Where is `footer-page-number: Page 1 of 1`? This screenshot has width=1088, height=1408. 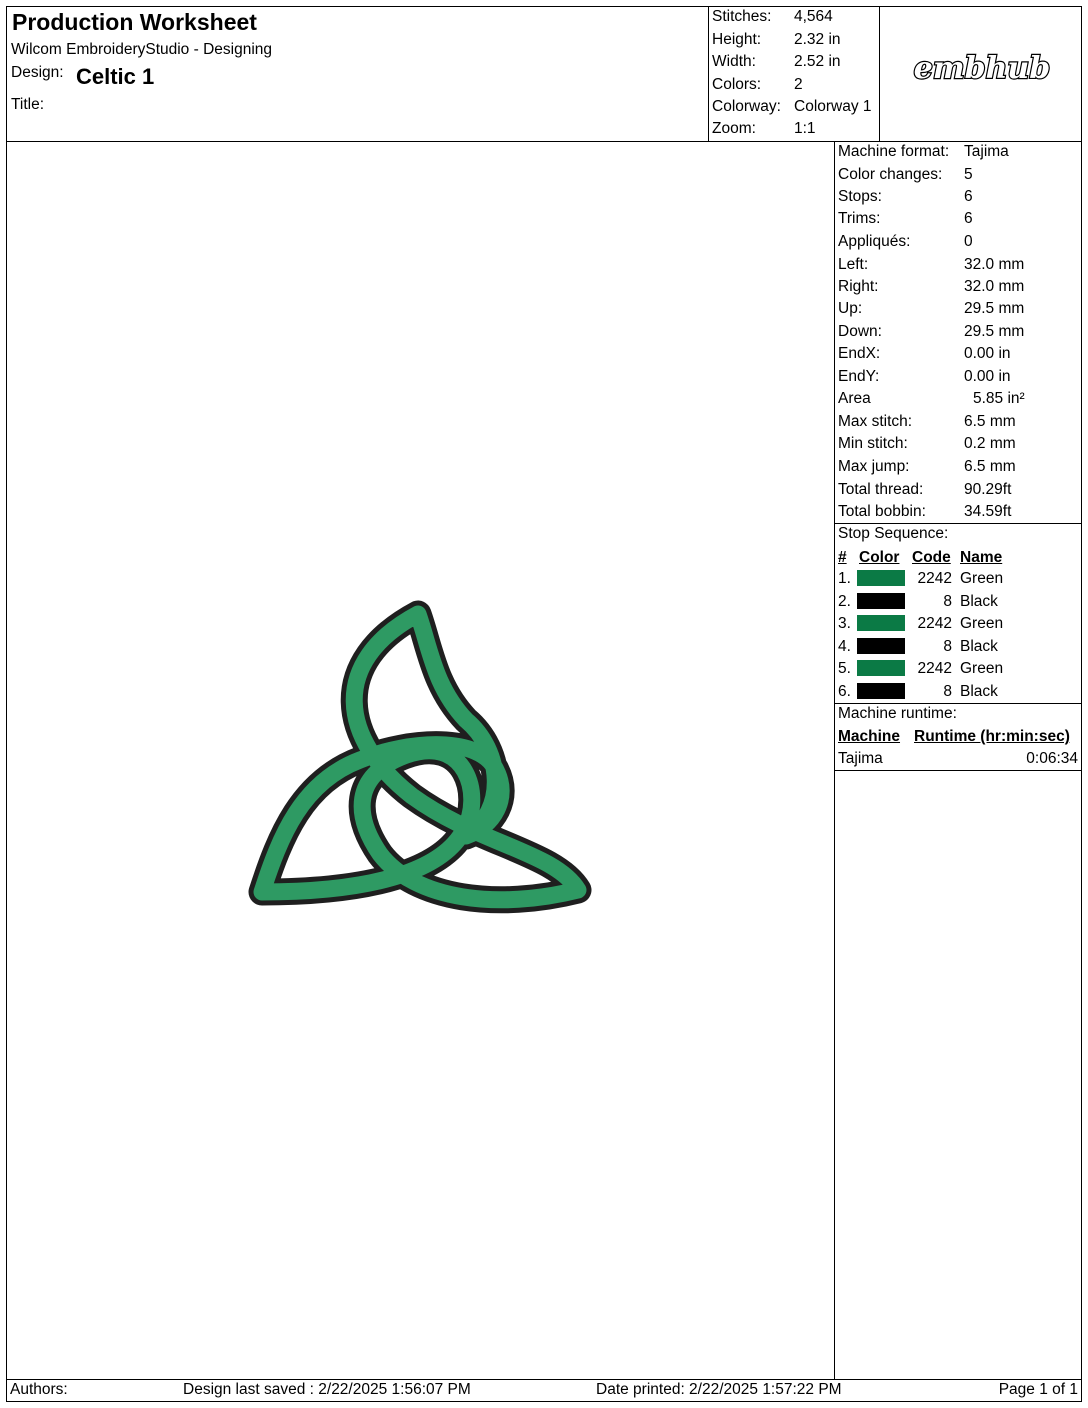
footer-page-number: Page 1 of 1 is located at coordinates (1038, 1389).